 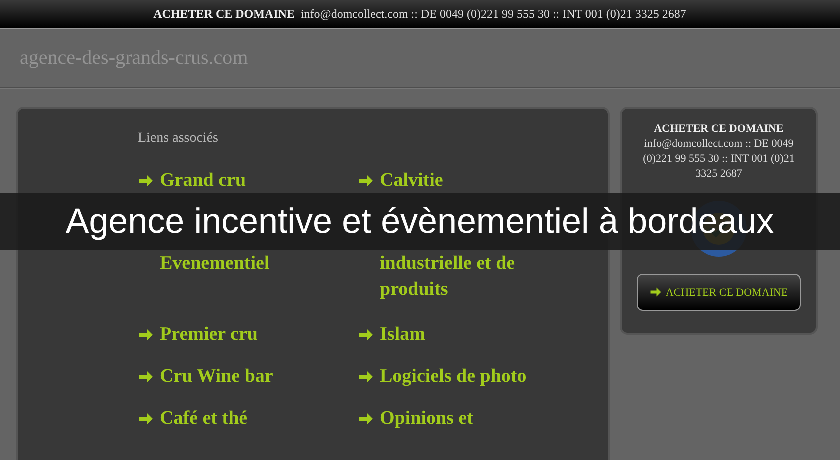 What do you see at coordinates (224, 14) in the screenshot?
I see `buy-domain-label: ACHETER CE DOMAINE` at bounding box center [224, 14].